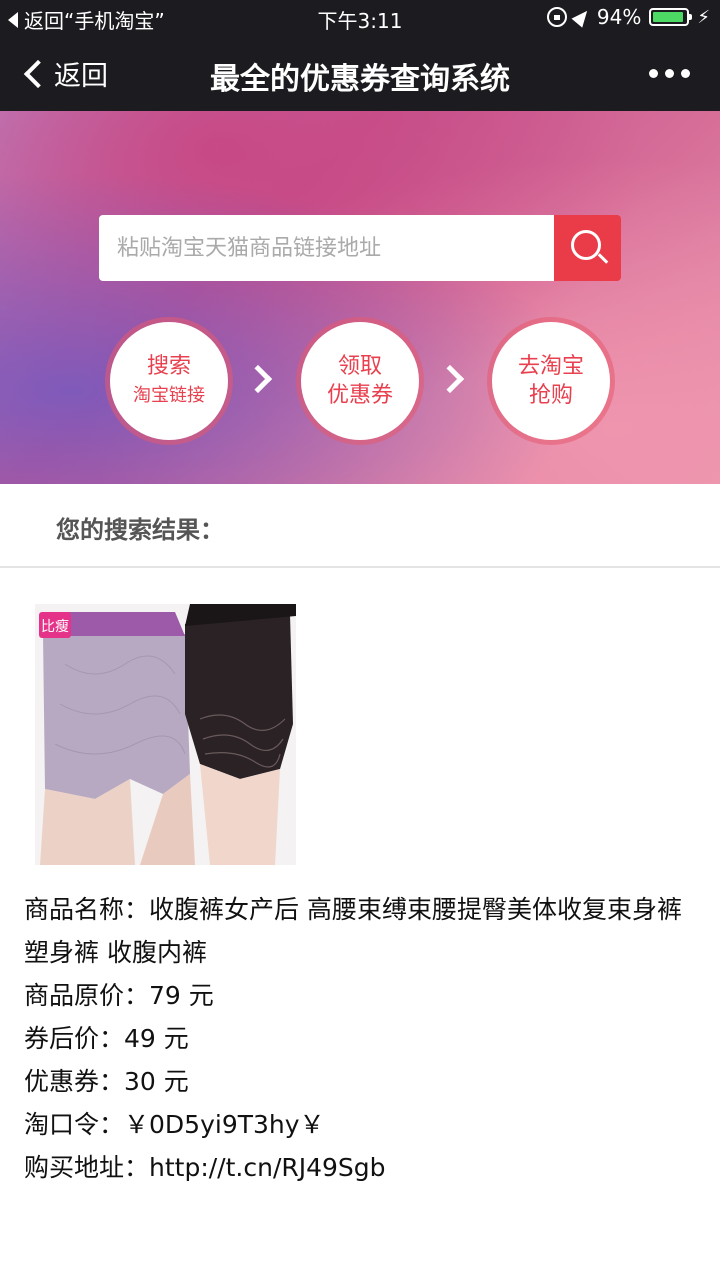  I want to click on search-button, so click(587, 248).